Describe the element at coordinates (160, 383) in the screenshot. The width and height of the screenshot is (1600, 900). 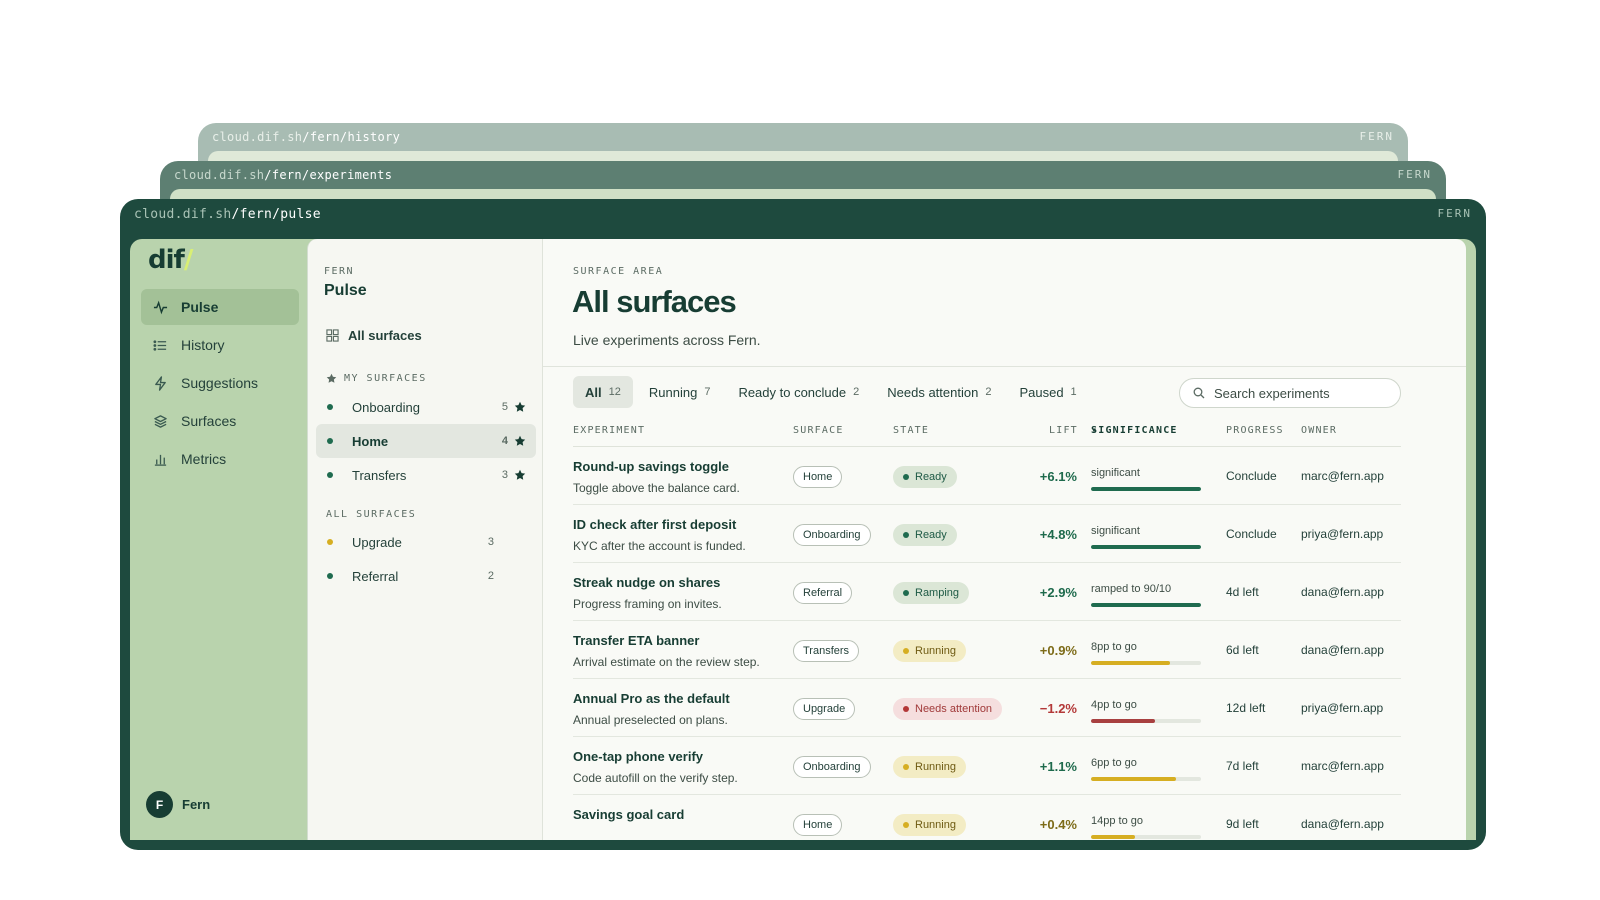
I see `lightning-icon` at that location.